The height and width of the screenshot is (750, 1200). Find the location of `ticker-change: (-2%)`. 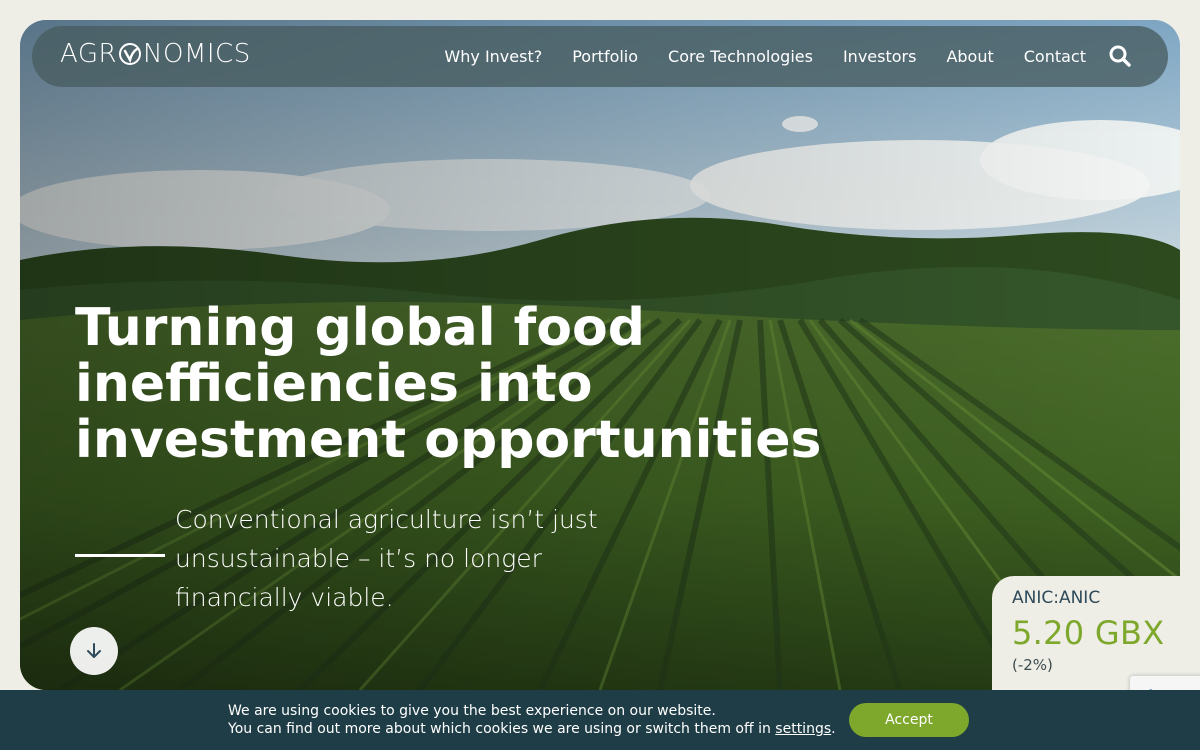

ticker-change: (-2%) is located at coordinates (1032, 665).